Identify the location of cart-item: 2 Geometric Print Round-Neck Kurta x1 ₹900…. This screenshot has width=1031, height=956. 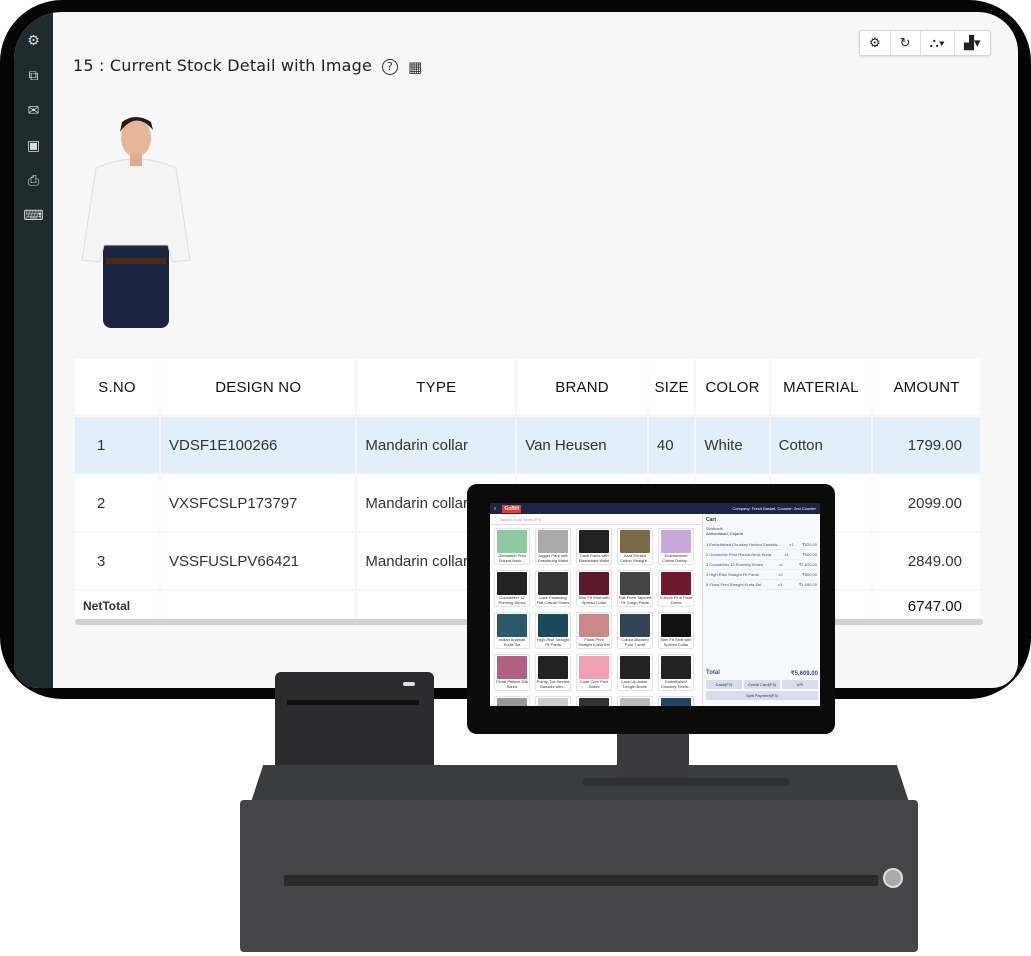
(761, 555).